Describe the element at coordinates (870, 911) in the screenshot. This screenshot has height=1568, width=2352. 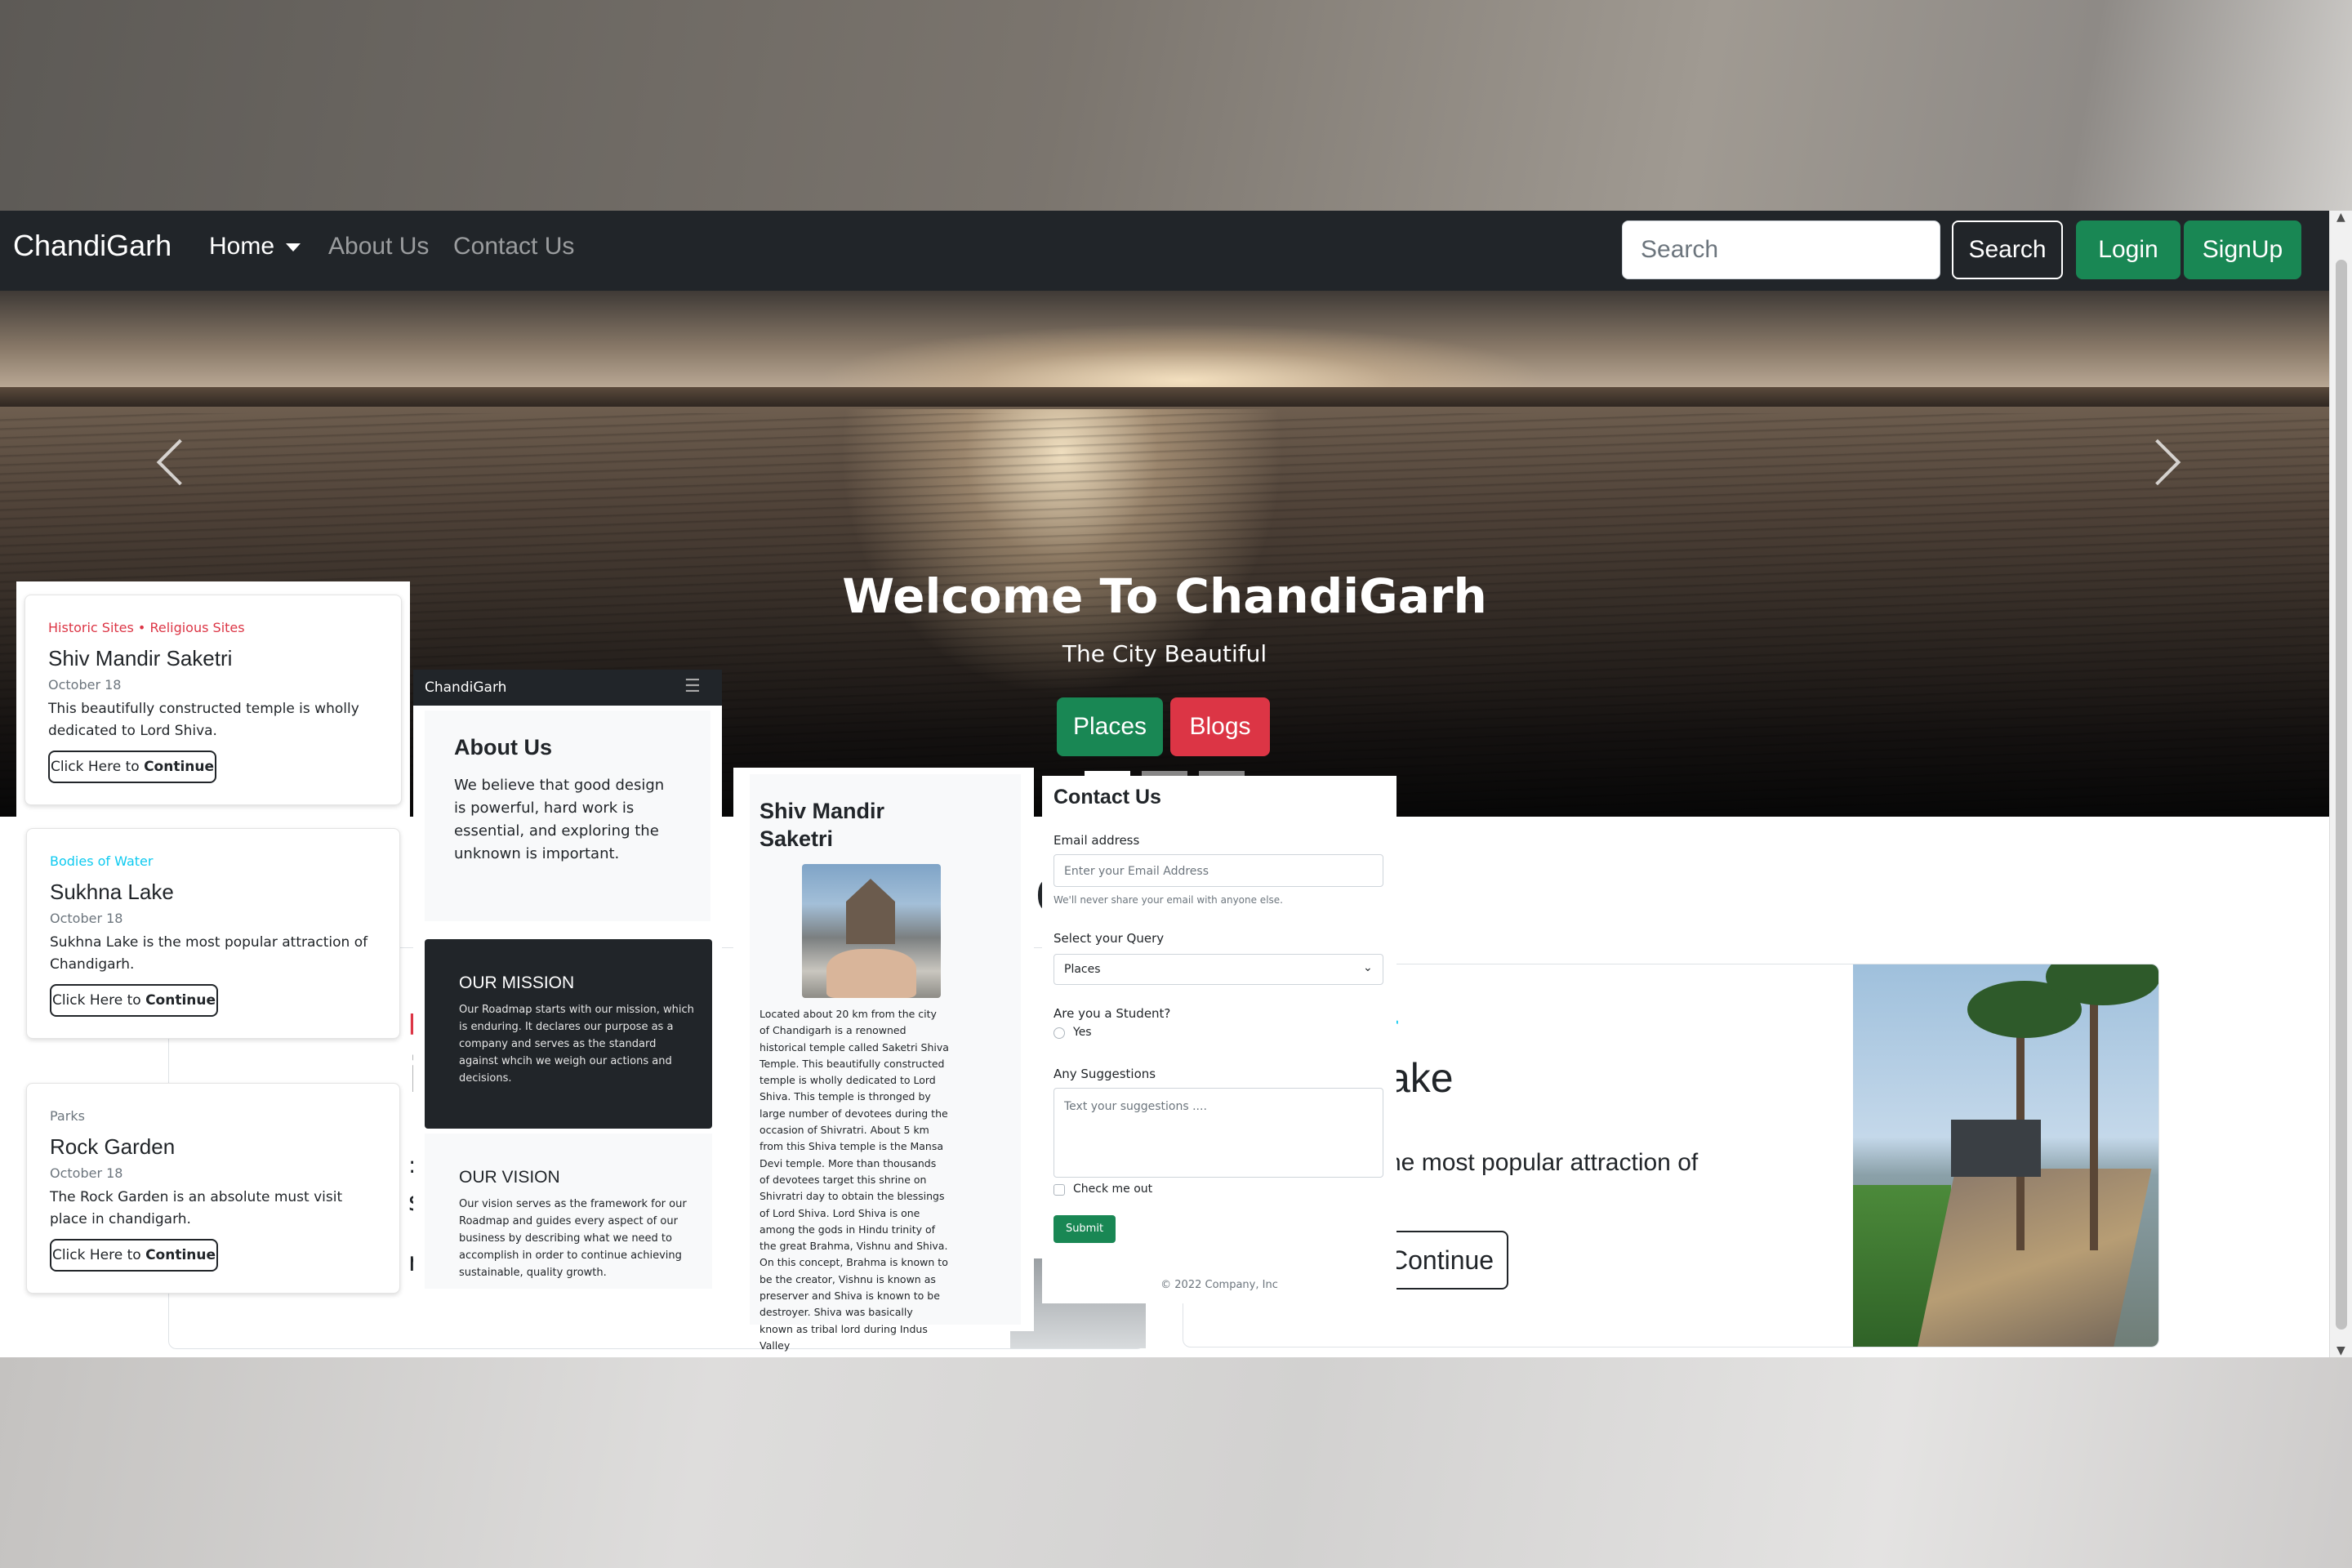
I see `temple-shape` at that location.